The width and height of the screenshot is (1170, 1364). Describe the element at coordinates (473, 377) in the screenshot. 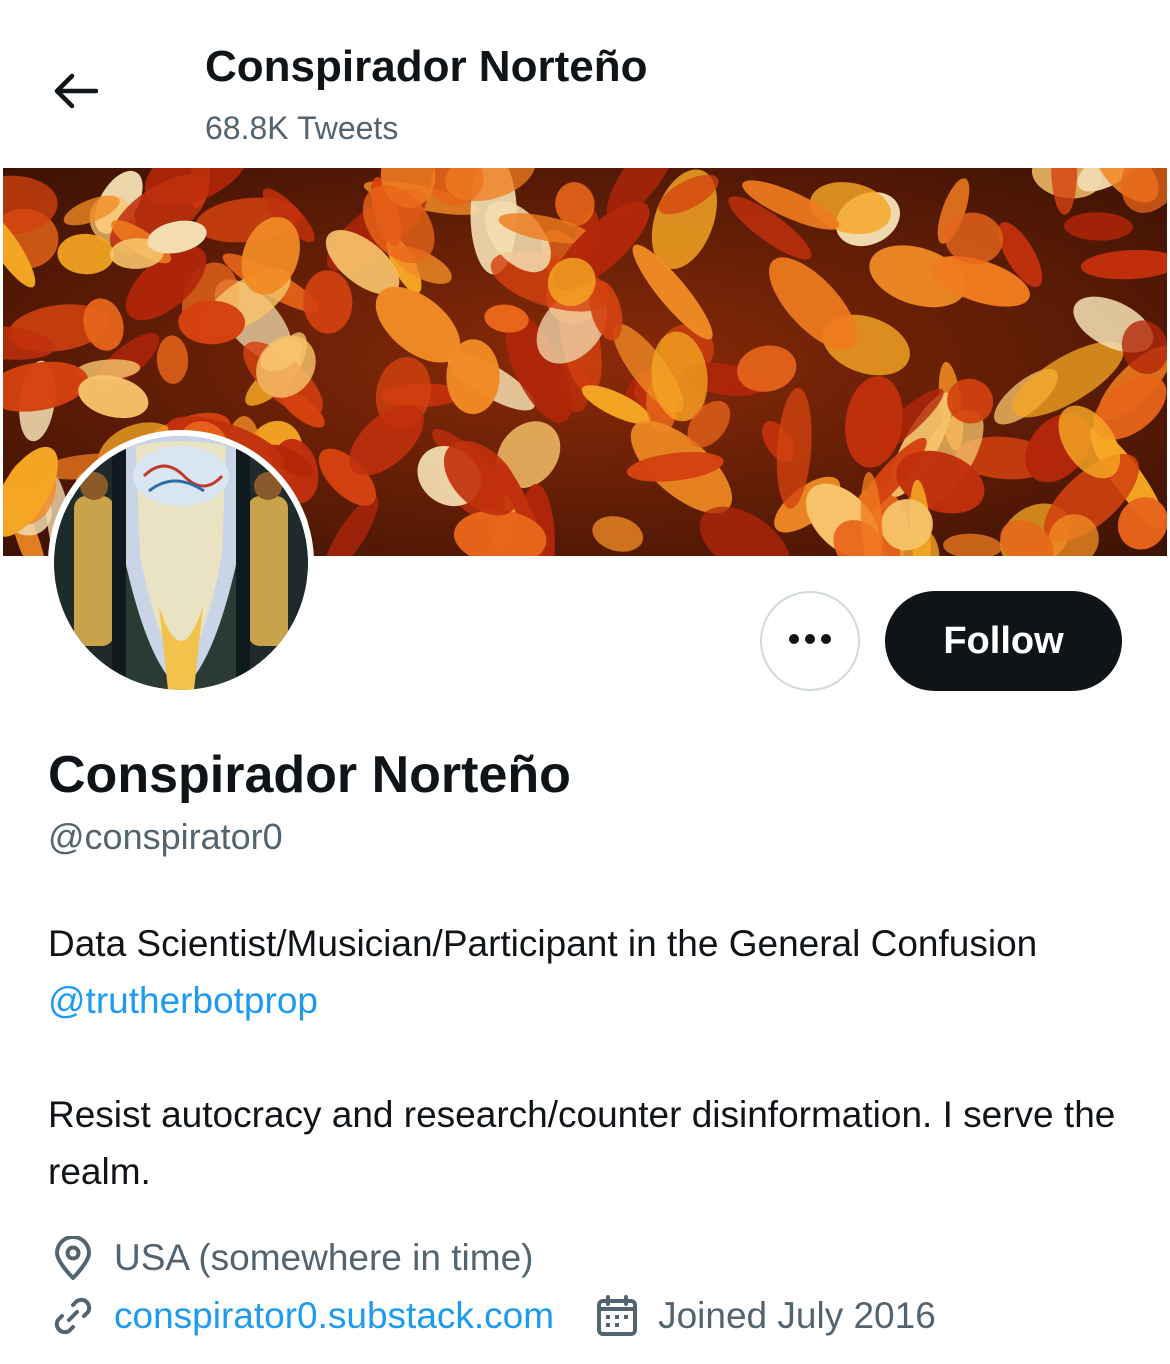

I see `banner-leaf` at that location.